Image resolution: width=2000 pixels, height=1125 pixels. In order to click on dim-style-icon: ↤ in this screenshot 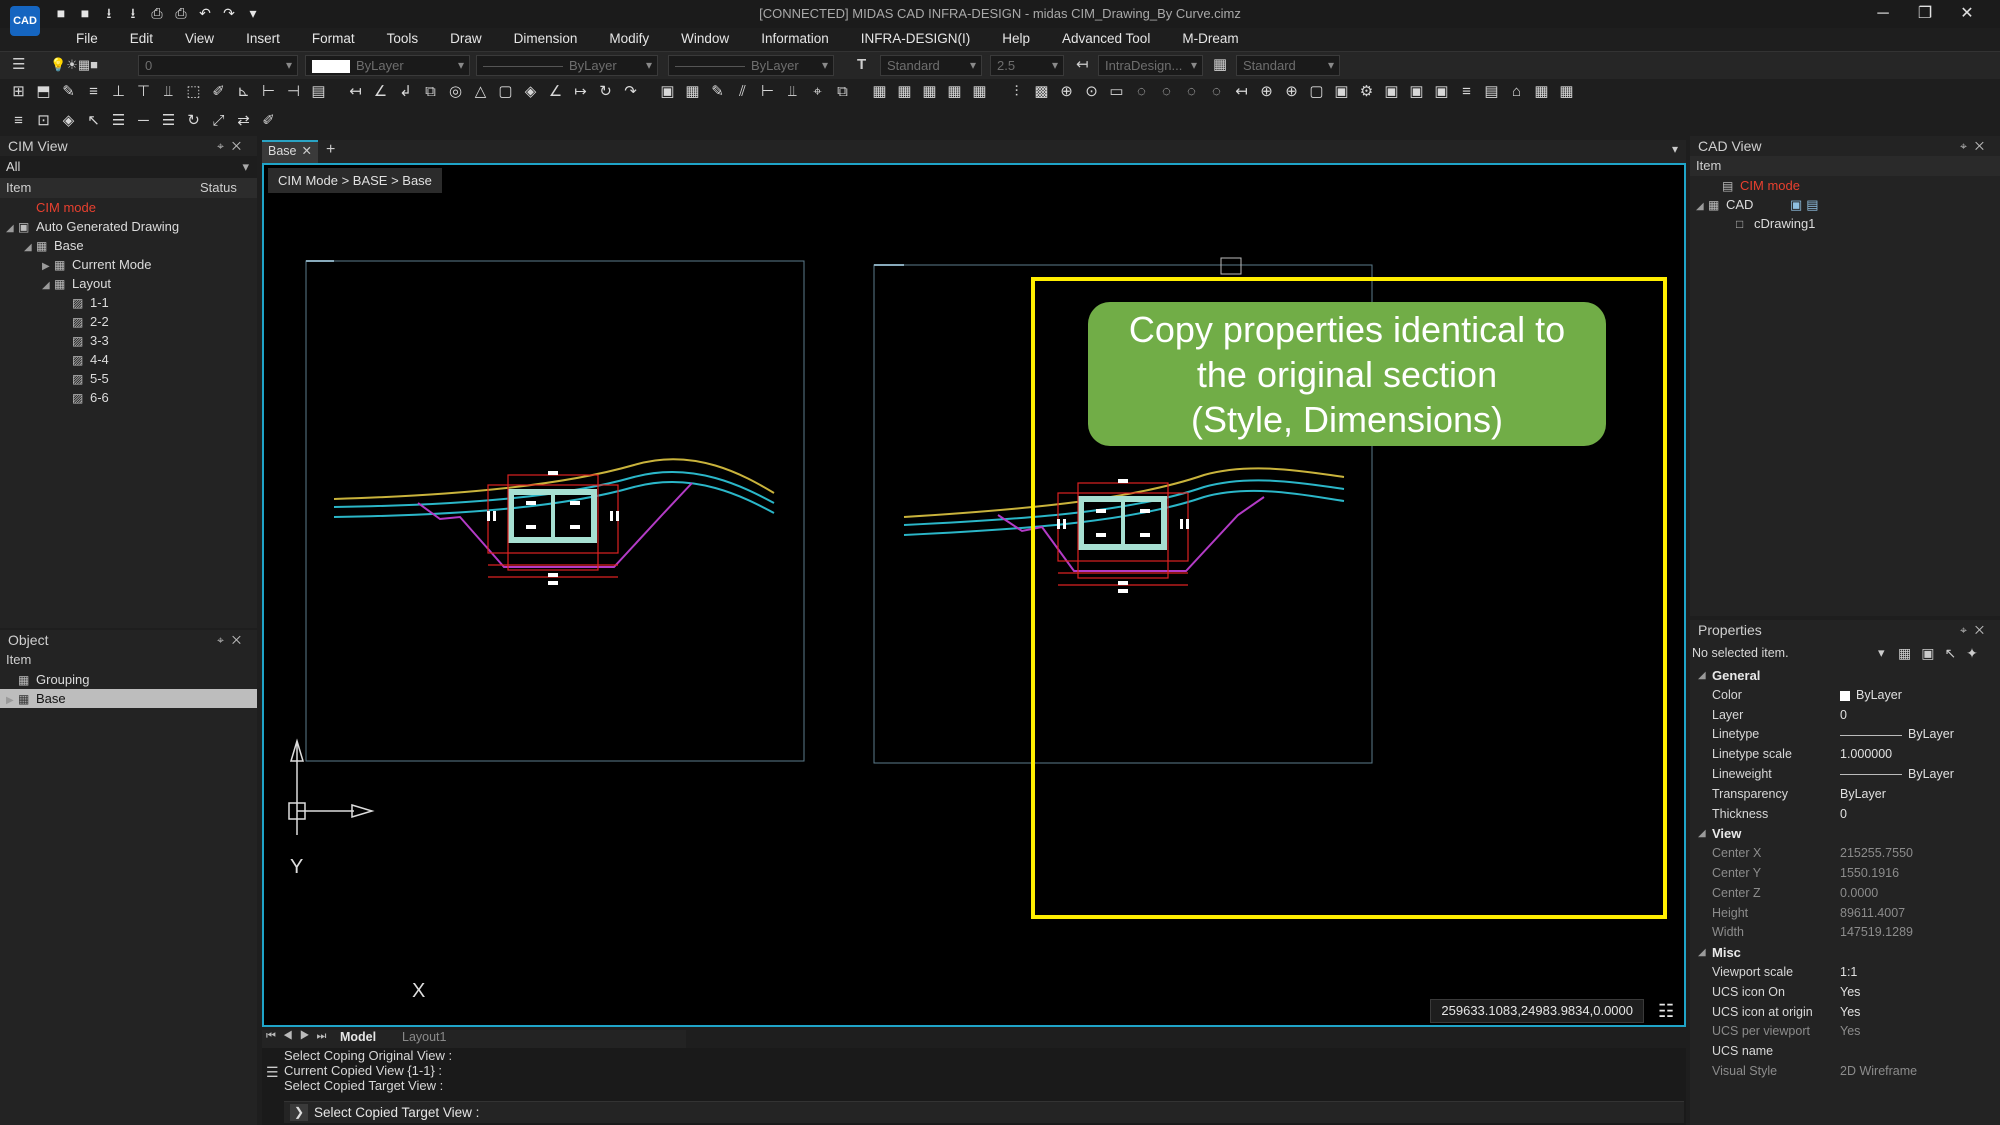, I will do `click(1082, 65)`.